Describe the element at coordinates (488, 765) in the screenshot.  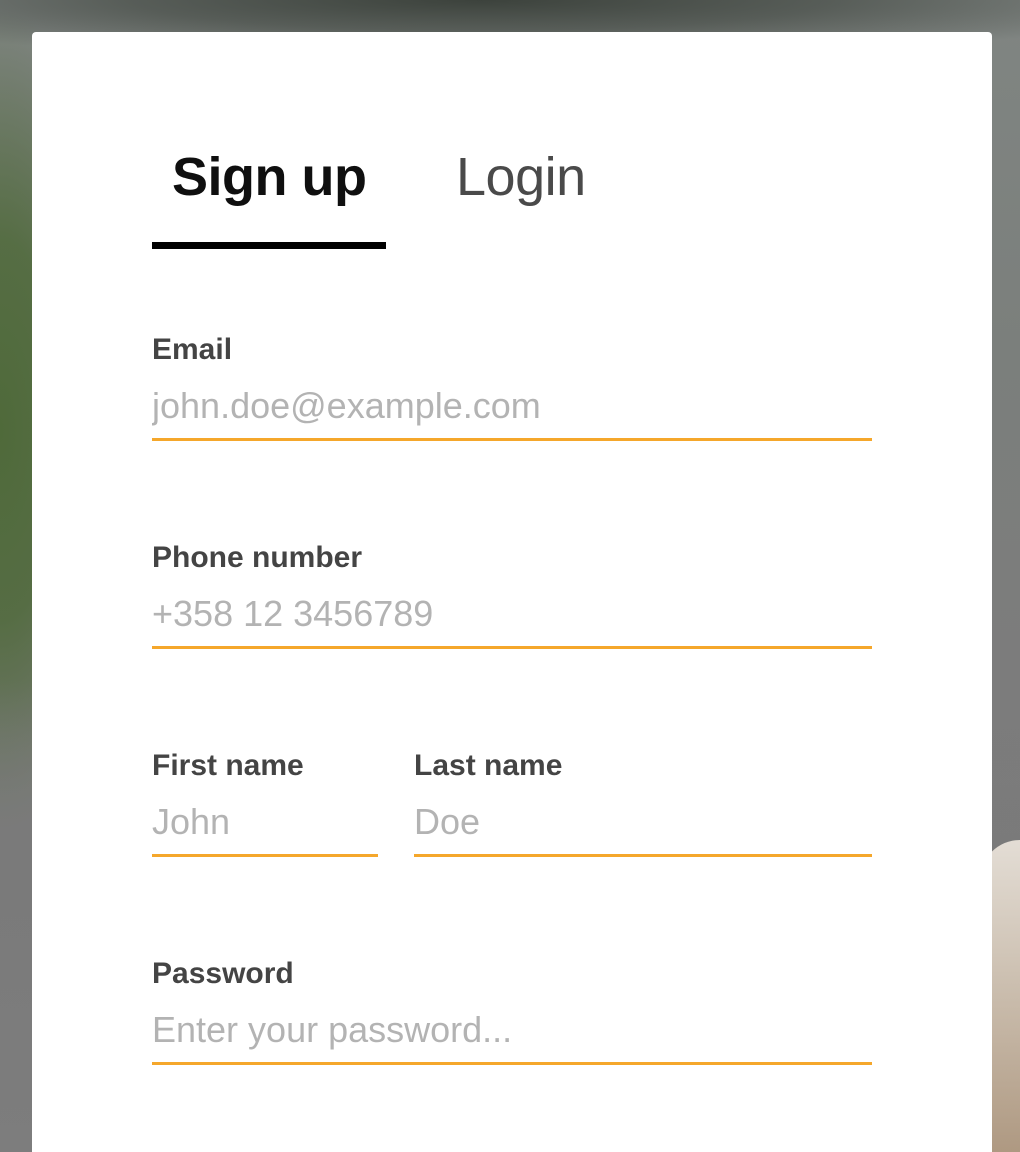
I see `last-name-label: Last name` at that location.